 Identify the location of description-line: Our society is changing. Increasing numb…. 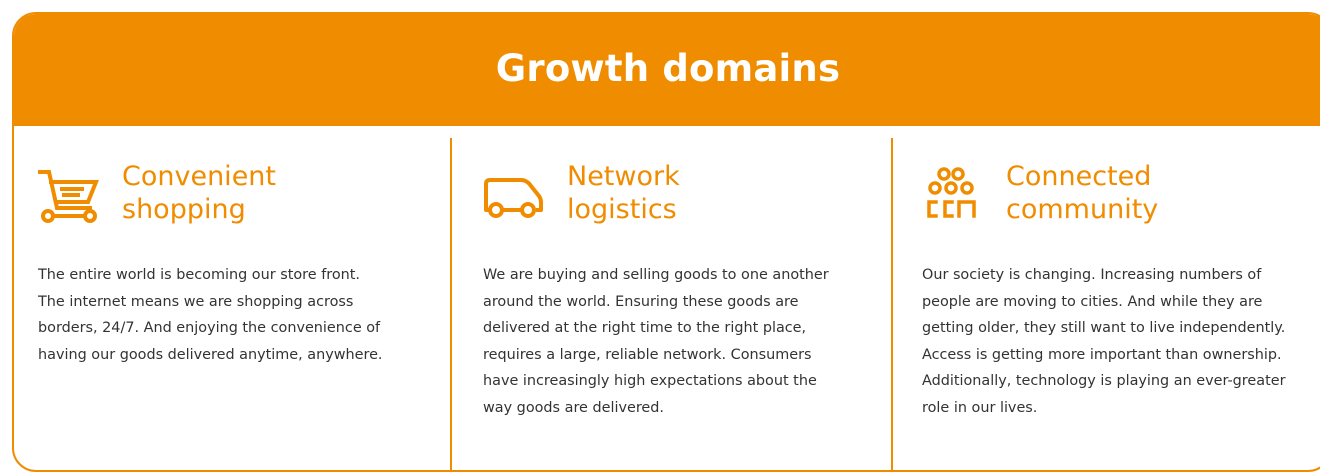
(1092, 275).